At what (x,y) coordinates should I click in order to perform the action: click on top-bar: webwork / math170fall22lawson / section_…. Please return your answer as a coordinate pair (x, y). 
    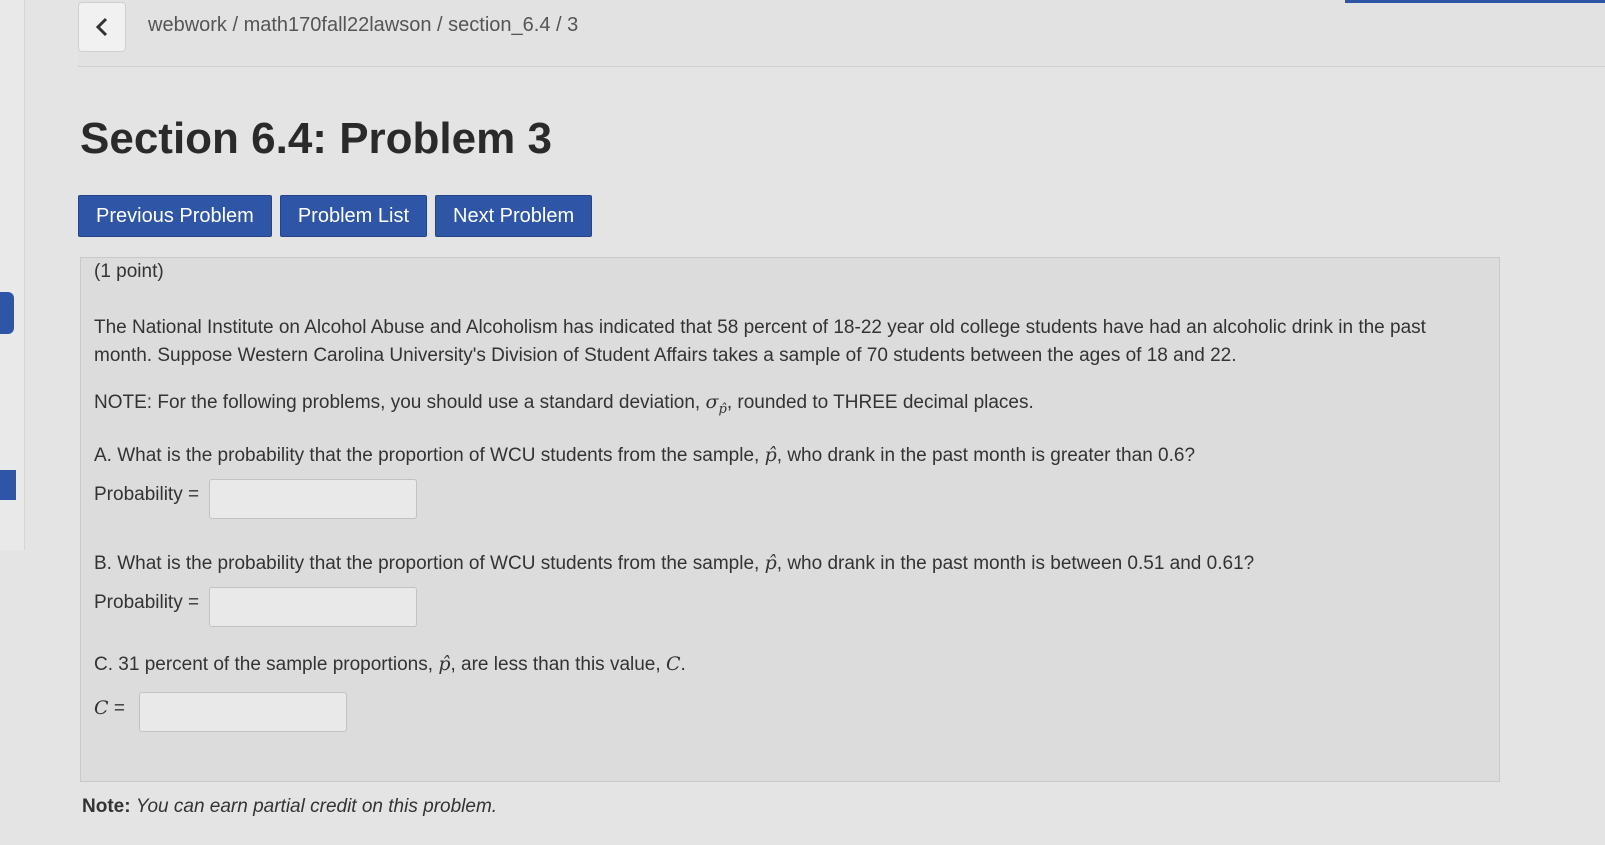
    Looking at the image, I should click on (841, 33).